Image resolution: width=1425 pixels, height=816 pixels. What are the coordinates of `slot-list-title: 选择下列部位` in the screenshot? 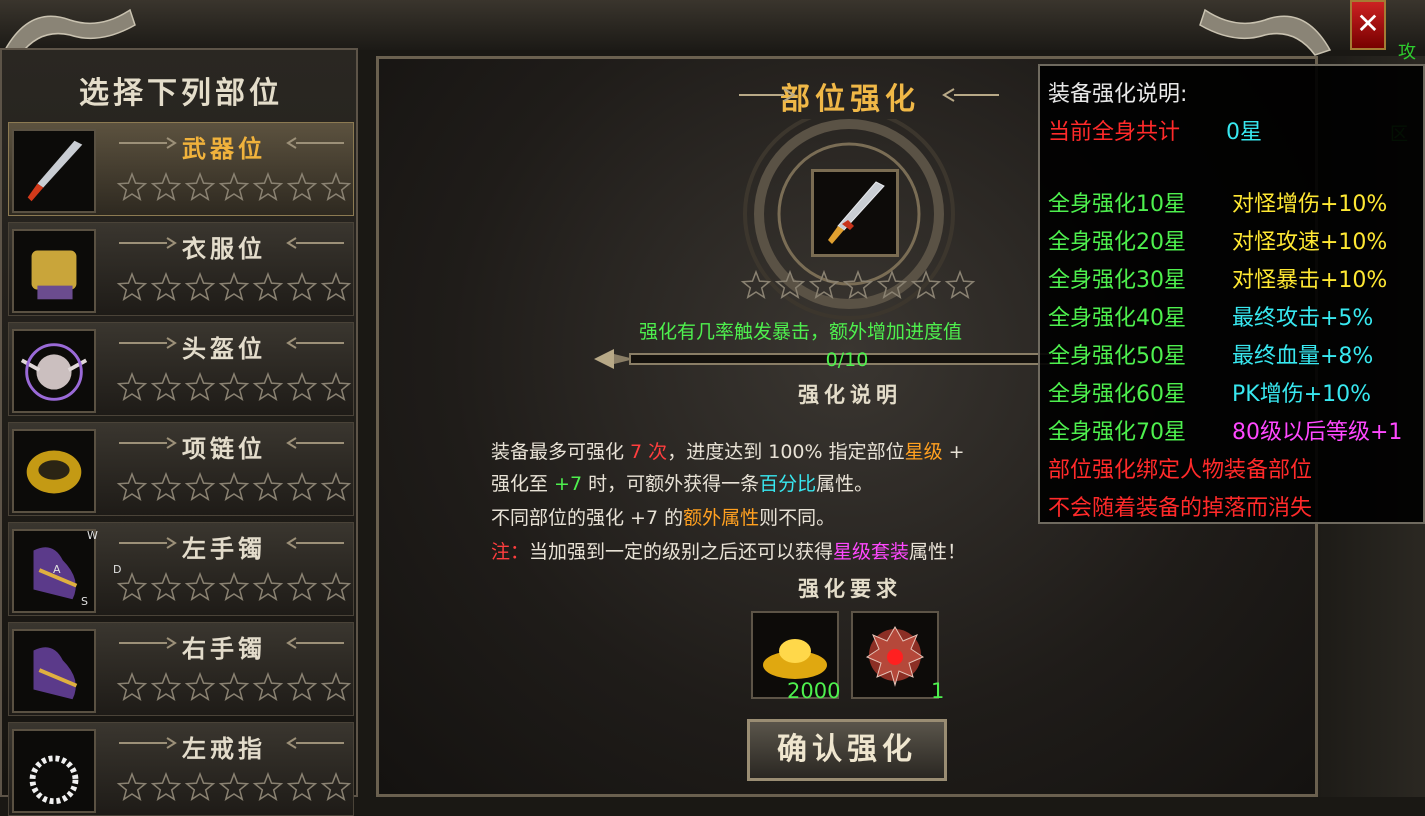 It's located at (181, 93).